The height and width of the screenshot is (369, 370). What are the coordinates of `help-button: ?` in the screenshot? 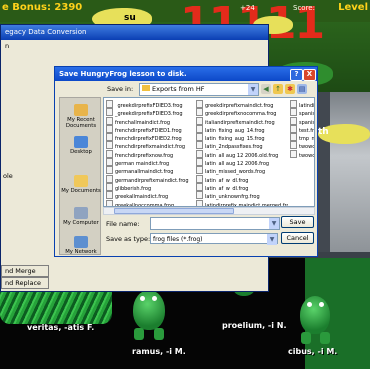 It's located at (296, 75).